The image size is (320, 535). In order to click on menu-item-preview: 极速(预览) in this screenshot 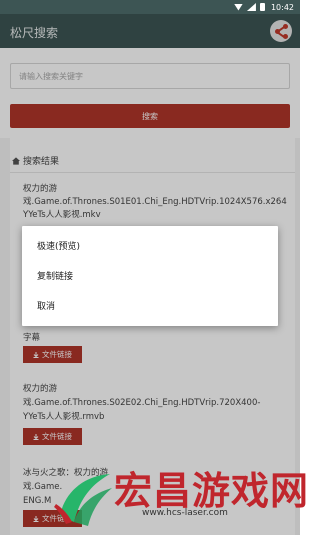, I will do `click(58, 245)`.